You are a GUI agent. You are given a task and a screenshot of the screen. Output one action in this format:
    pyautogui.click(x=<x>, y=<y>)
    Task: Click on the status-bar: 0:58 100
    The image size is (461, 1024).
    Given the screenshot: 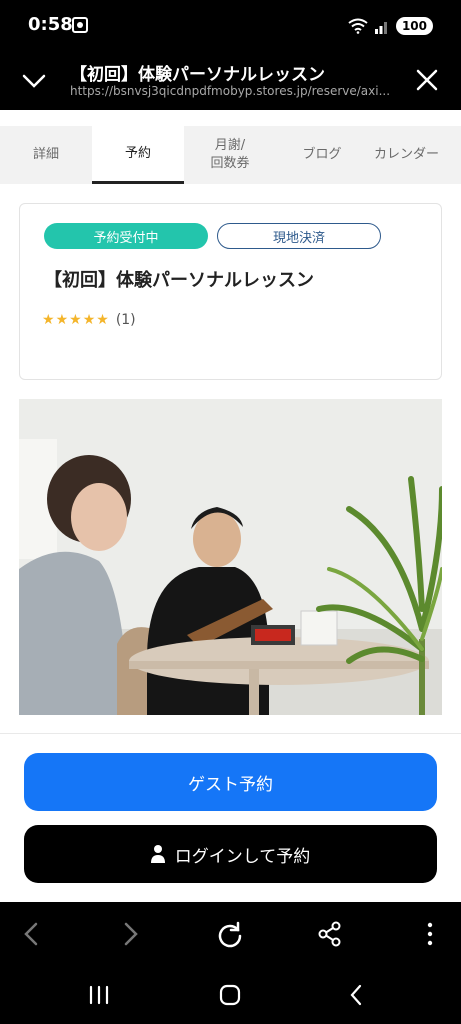 What is the action you would take?
    pyautogui.click(x=230, y=26)
    